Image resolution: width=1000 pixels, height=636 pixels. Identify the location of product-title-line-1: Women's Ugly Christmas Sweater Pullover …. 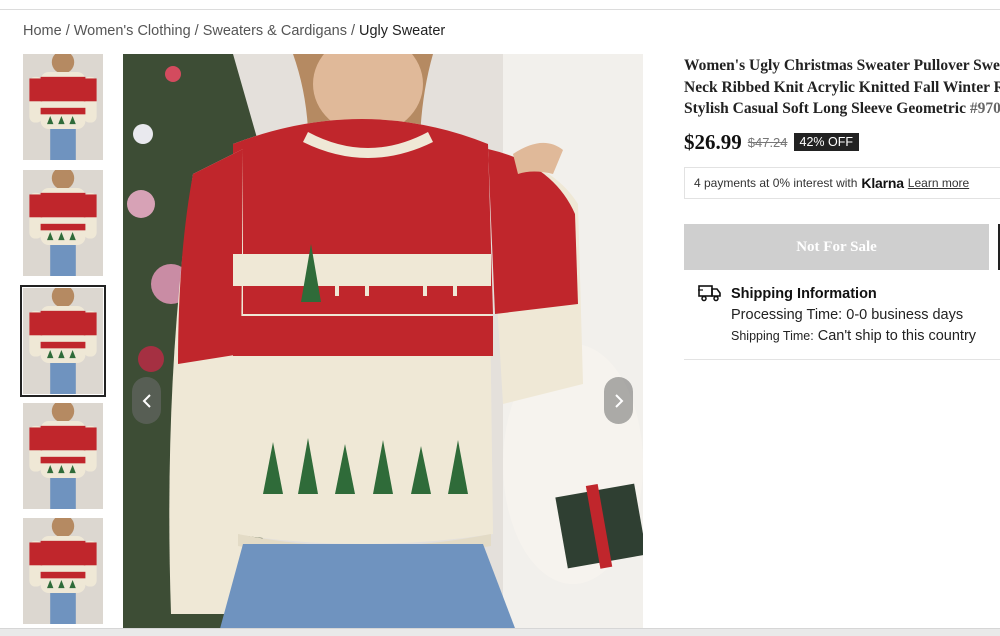
(842, 65).